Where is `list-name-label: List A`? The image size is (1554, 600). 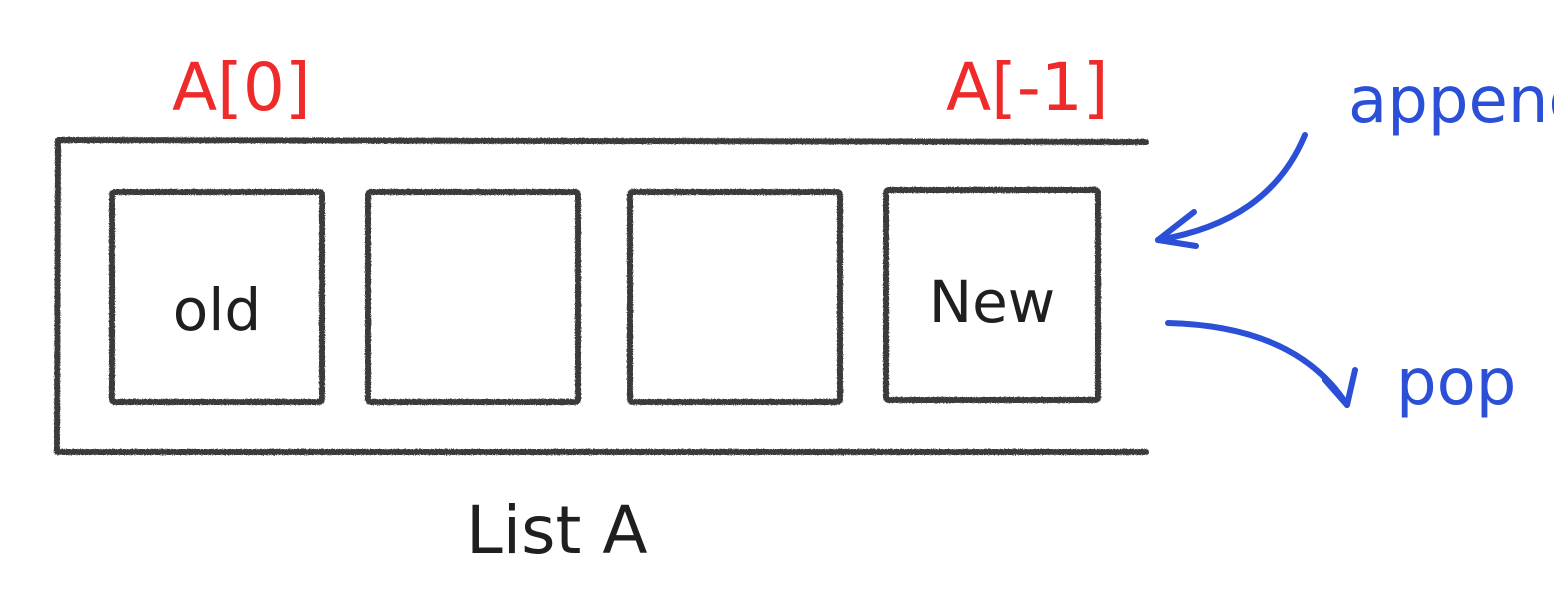 list-name-label: List A is located at coordinates (557, 530).